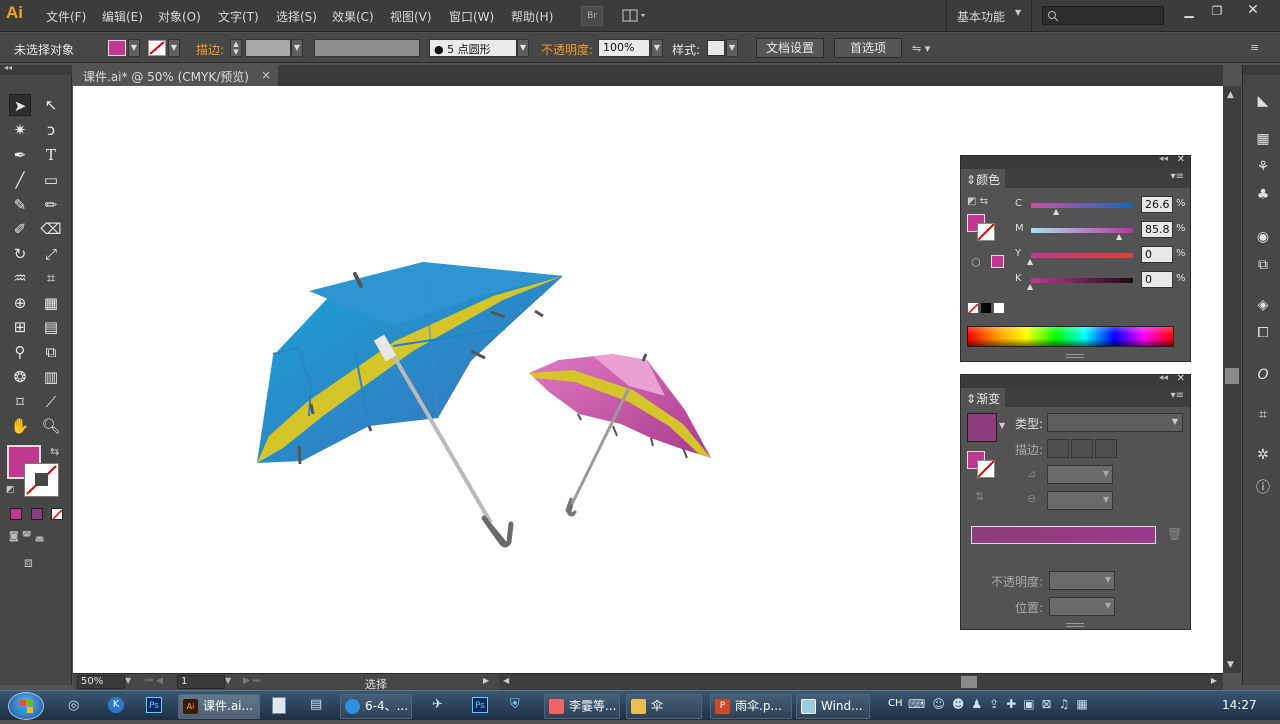 The image size is (1280, 724). Describe the element at coordinates (51, 180) in the screenshot. I see `rectangle-tool-icon: ▭` at that location.